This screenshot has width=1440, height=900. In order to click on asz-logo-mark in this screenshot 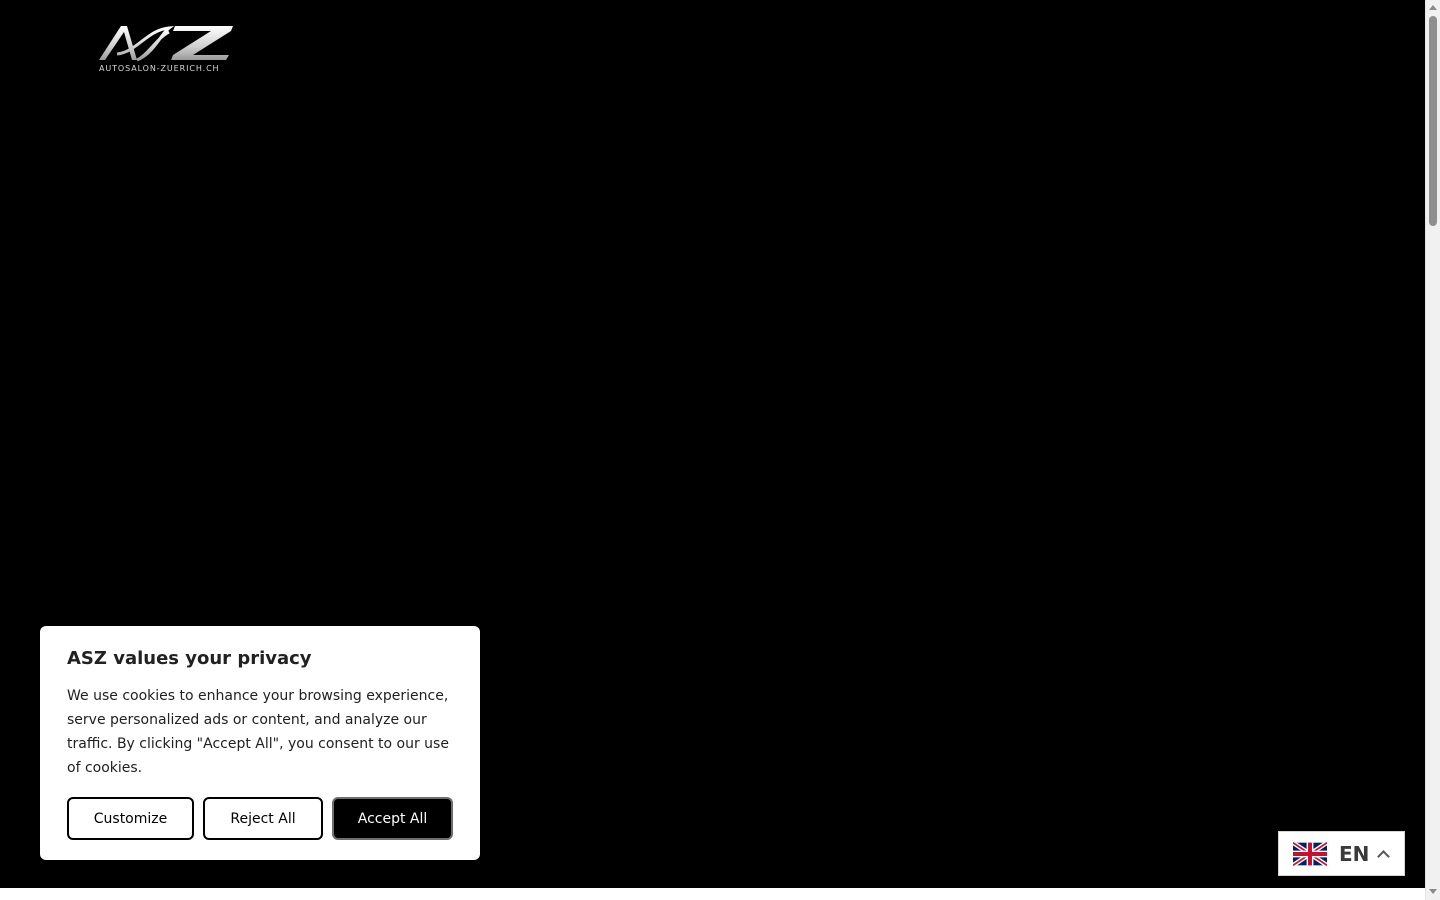, I will do `click(166, 44)`.